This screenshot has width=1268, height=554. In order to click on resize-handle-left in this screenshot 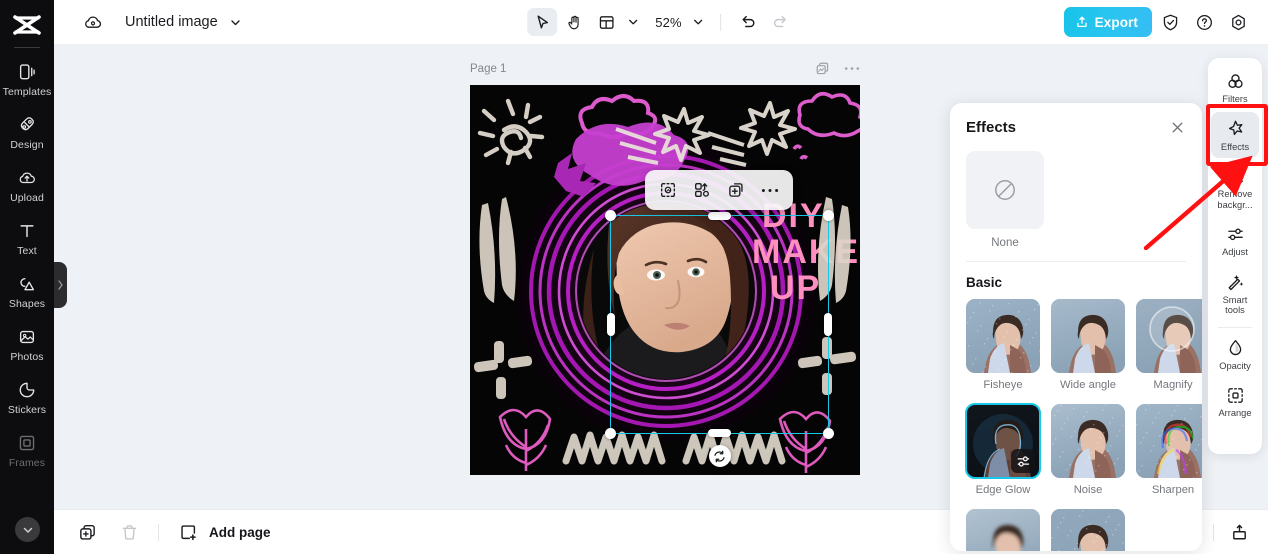, I will do `click(611, 324)`.